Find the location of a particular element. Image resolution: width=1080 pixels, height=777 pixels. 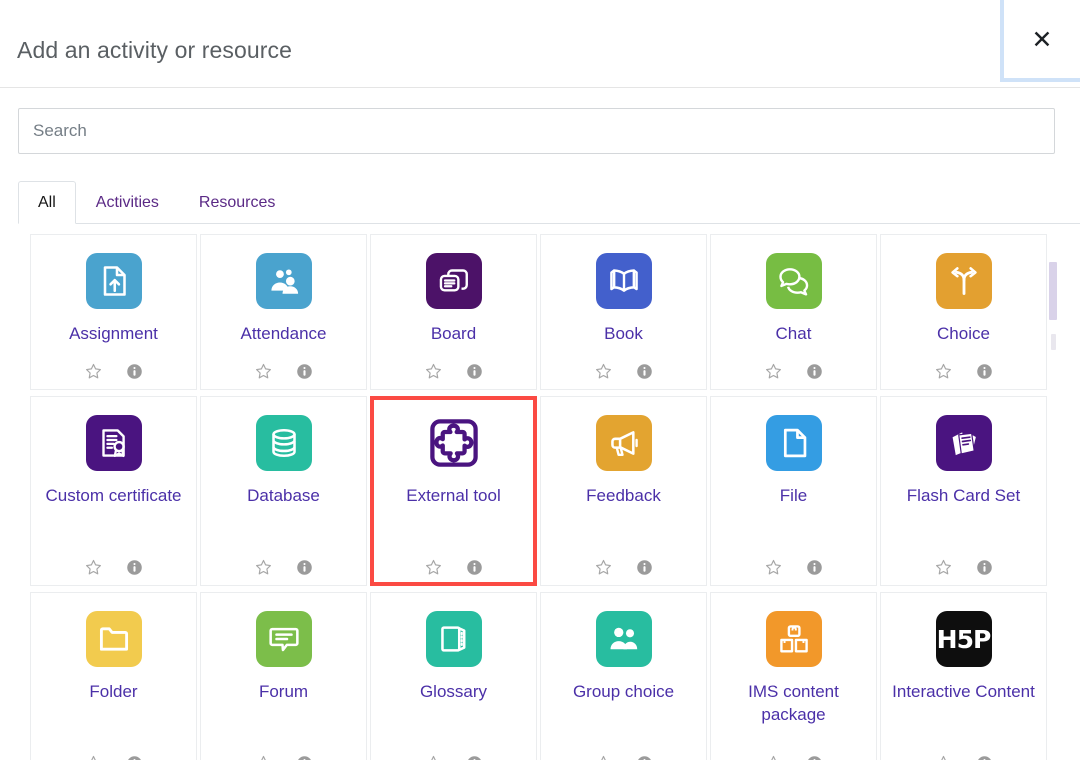

activity-card-choice: Choice is located at coordinates (963, 312).